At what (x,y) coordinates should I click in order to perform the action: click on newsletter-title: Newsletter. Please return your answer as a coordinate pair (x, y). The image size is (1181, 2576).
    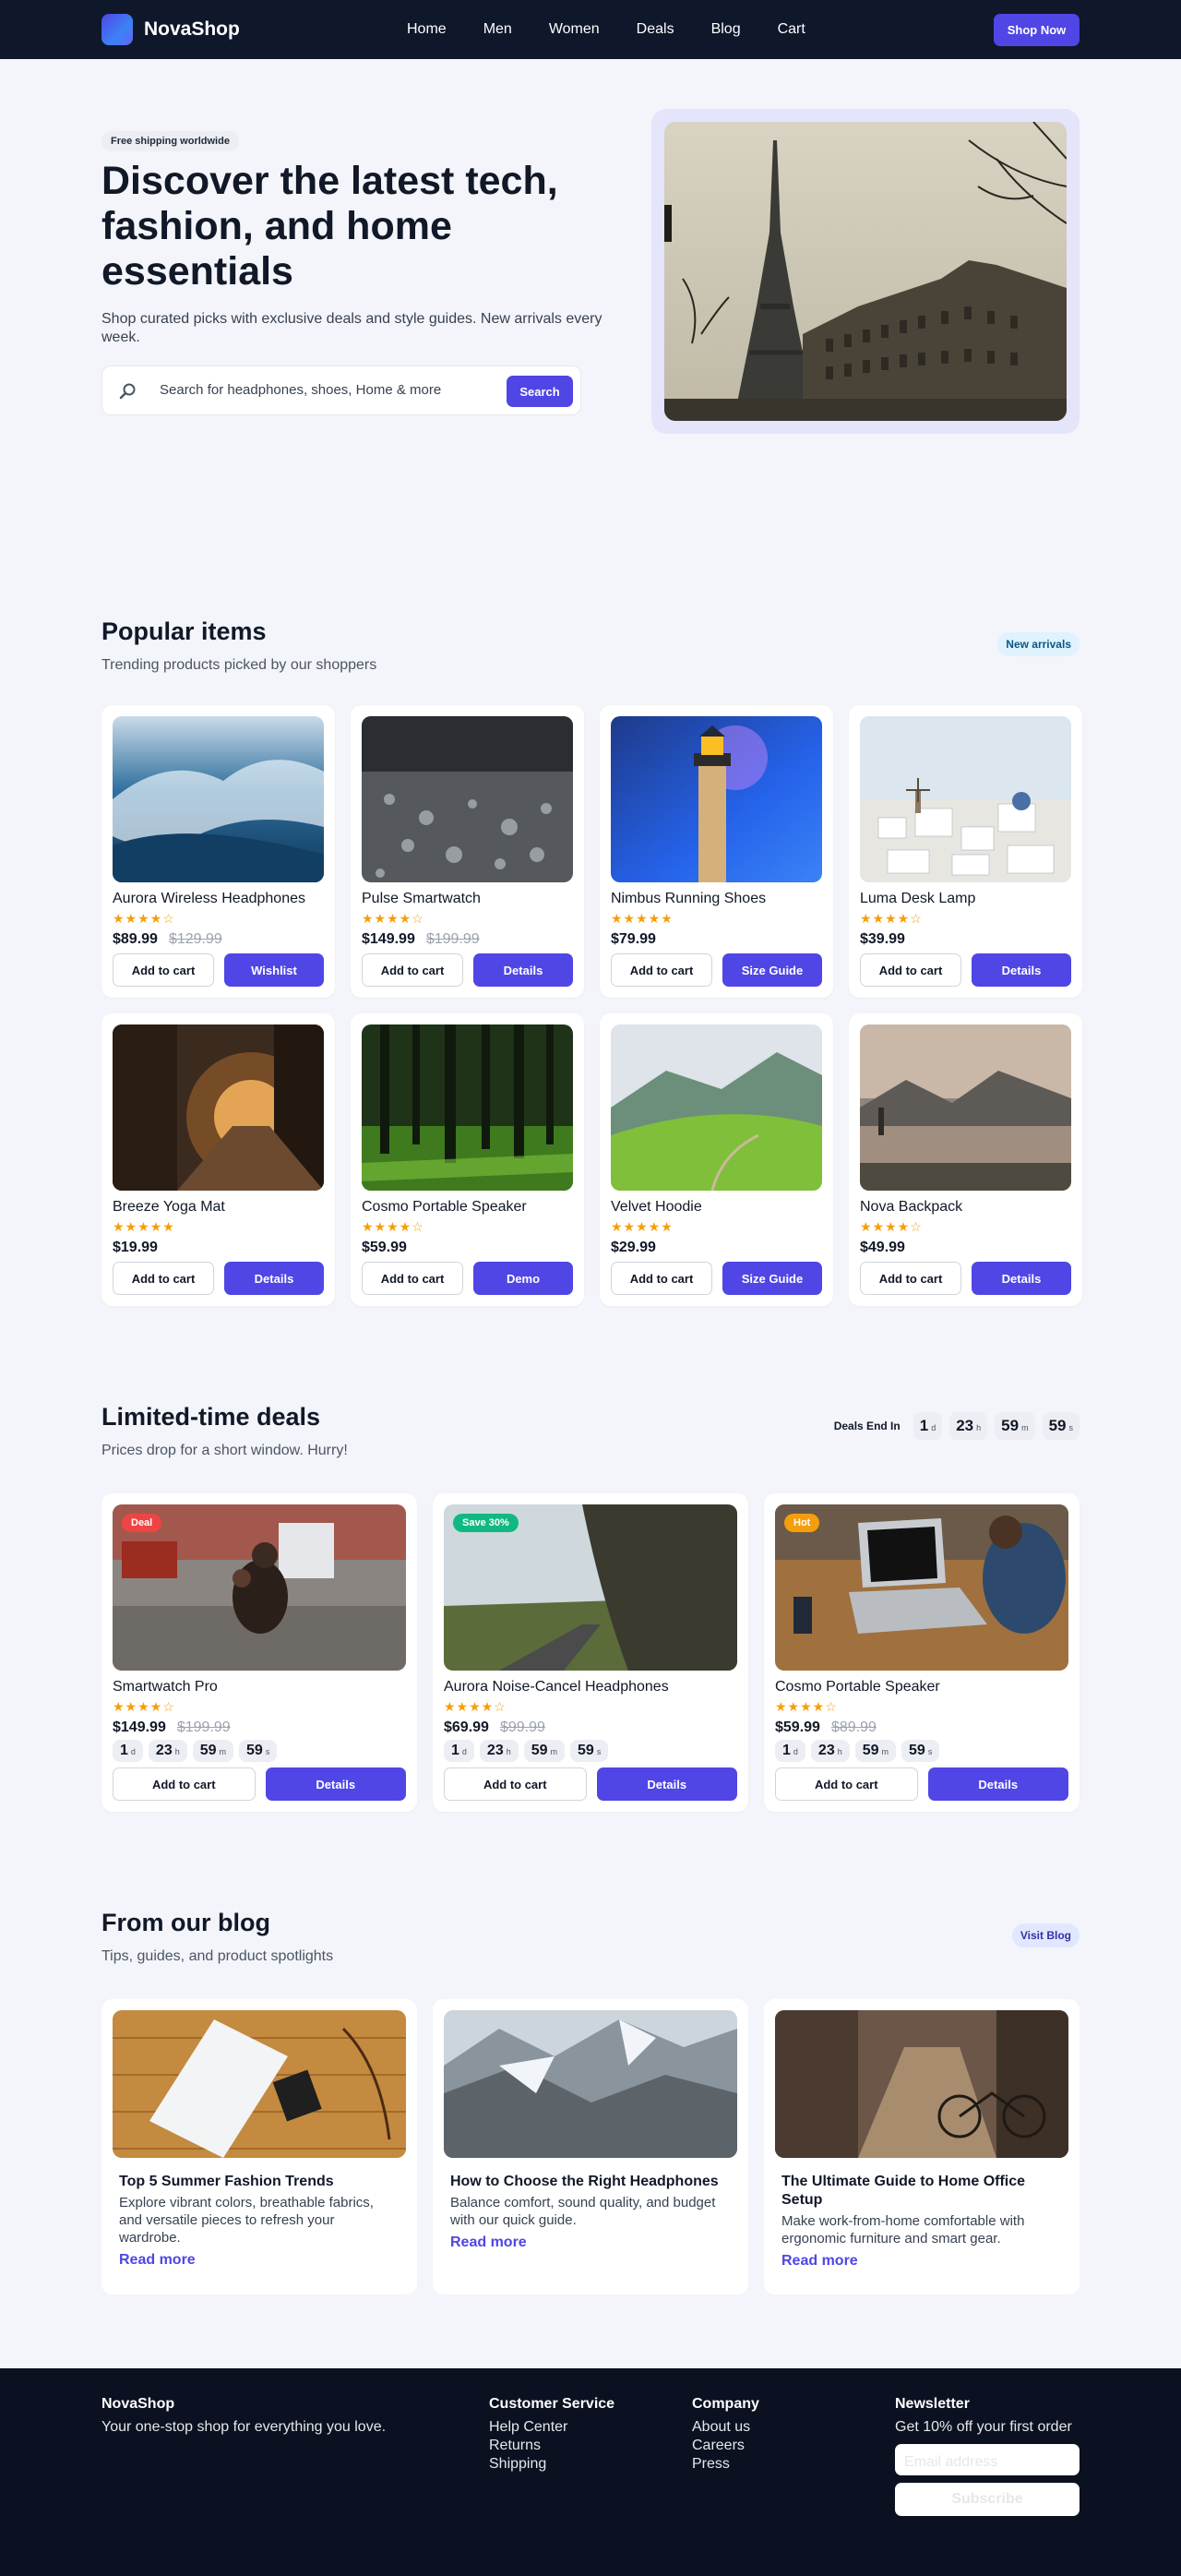
    Looking at the image, I should click on (932, 2404).